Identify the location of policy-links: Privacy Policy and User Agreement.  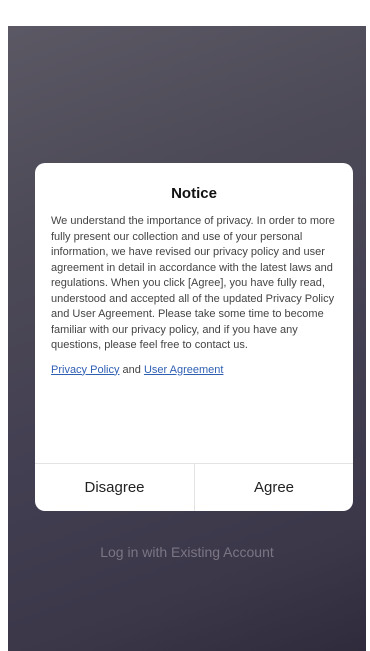
(194, 370).